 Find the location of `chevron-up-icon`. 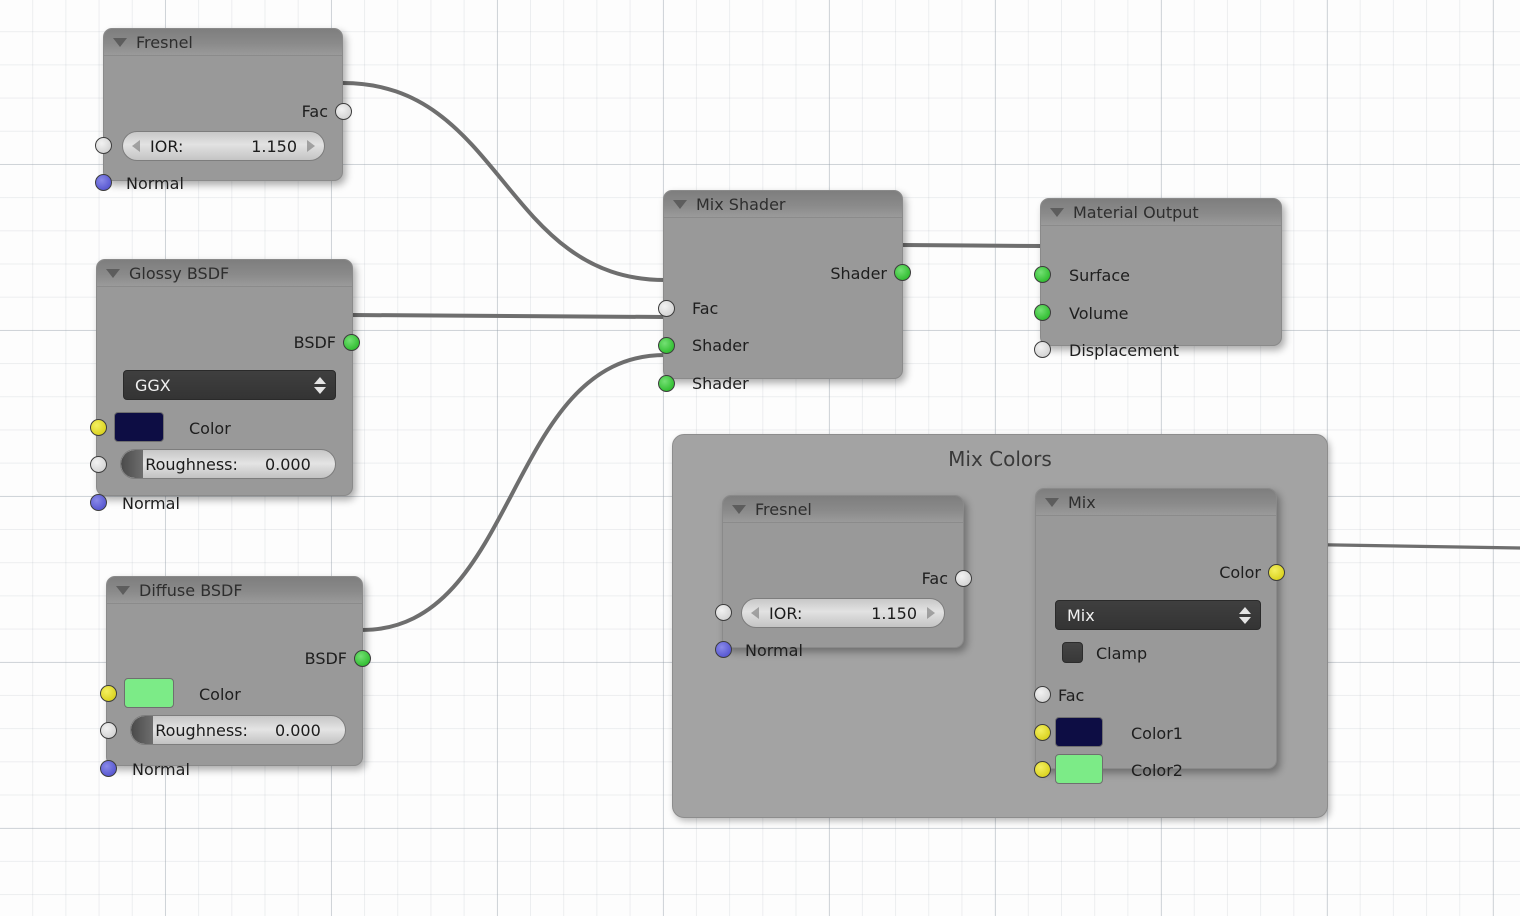

chevron-up-icon is located at coordinates (1245, 610).